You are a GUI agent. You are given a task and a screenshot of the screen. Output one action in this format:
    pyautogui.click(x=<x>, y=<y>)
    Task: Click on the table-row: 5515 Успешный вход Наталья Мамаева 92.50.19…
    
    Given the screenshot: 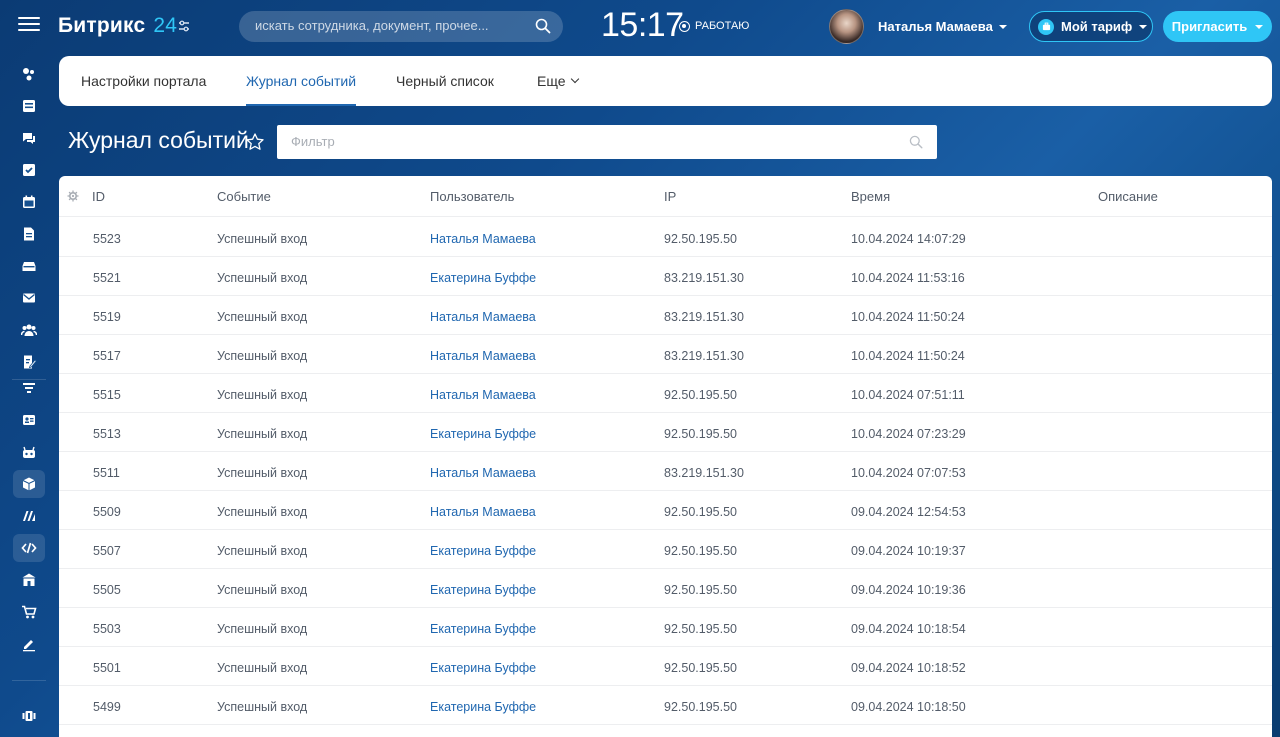 What is the action you would take?
    pyautogui.click(x=665, y=393)
    